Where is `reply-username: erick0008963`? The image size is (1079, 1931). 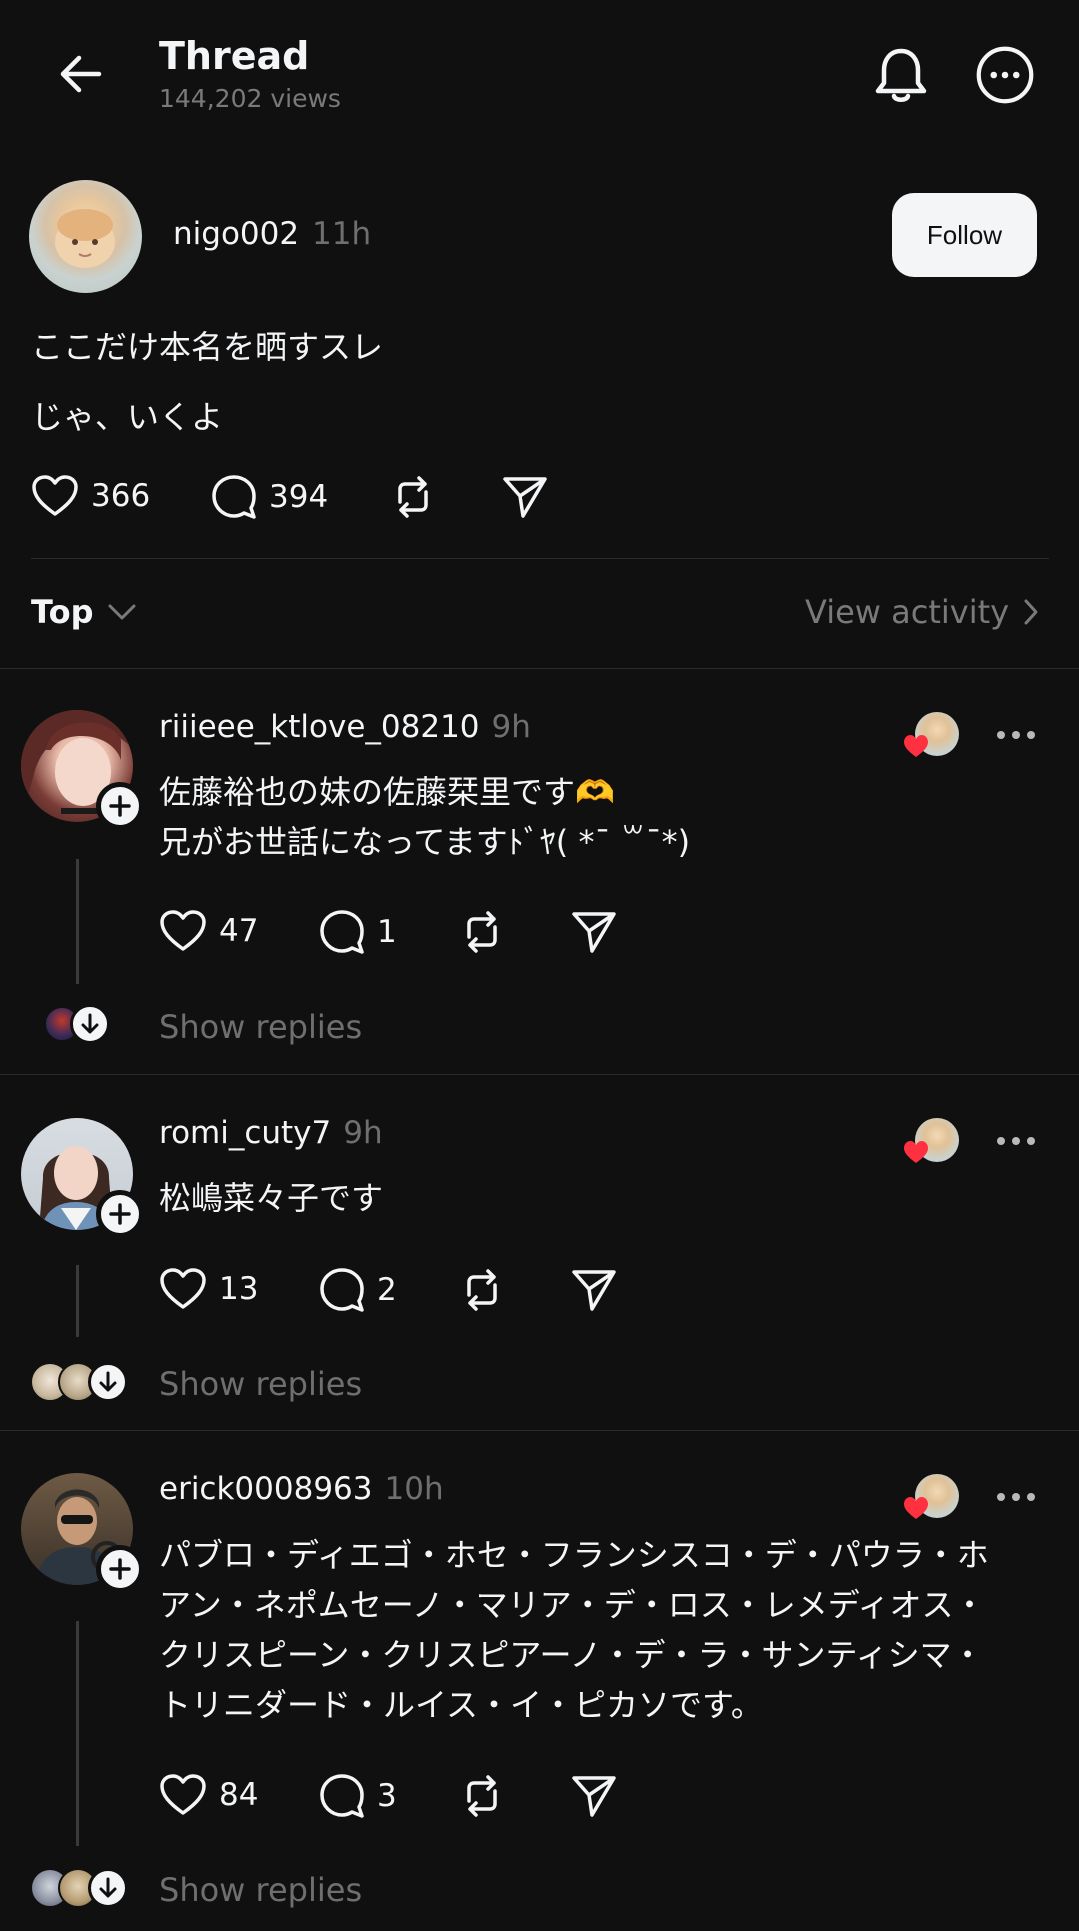 reply-username: erick0008963 is located at coordinates (266, 1489).